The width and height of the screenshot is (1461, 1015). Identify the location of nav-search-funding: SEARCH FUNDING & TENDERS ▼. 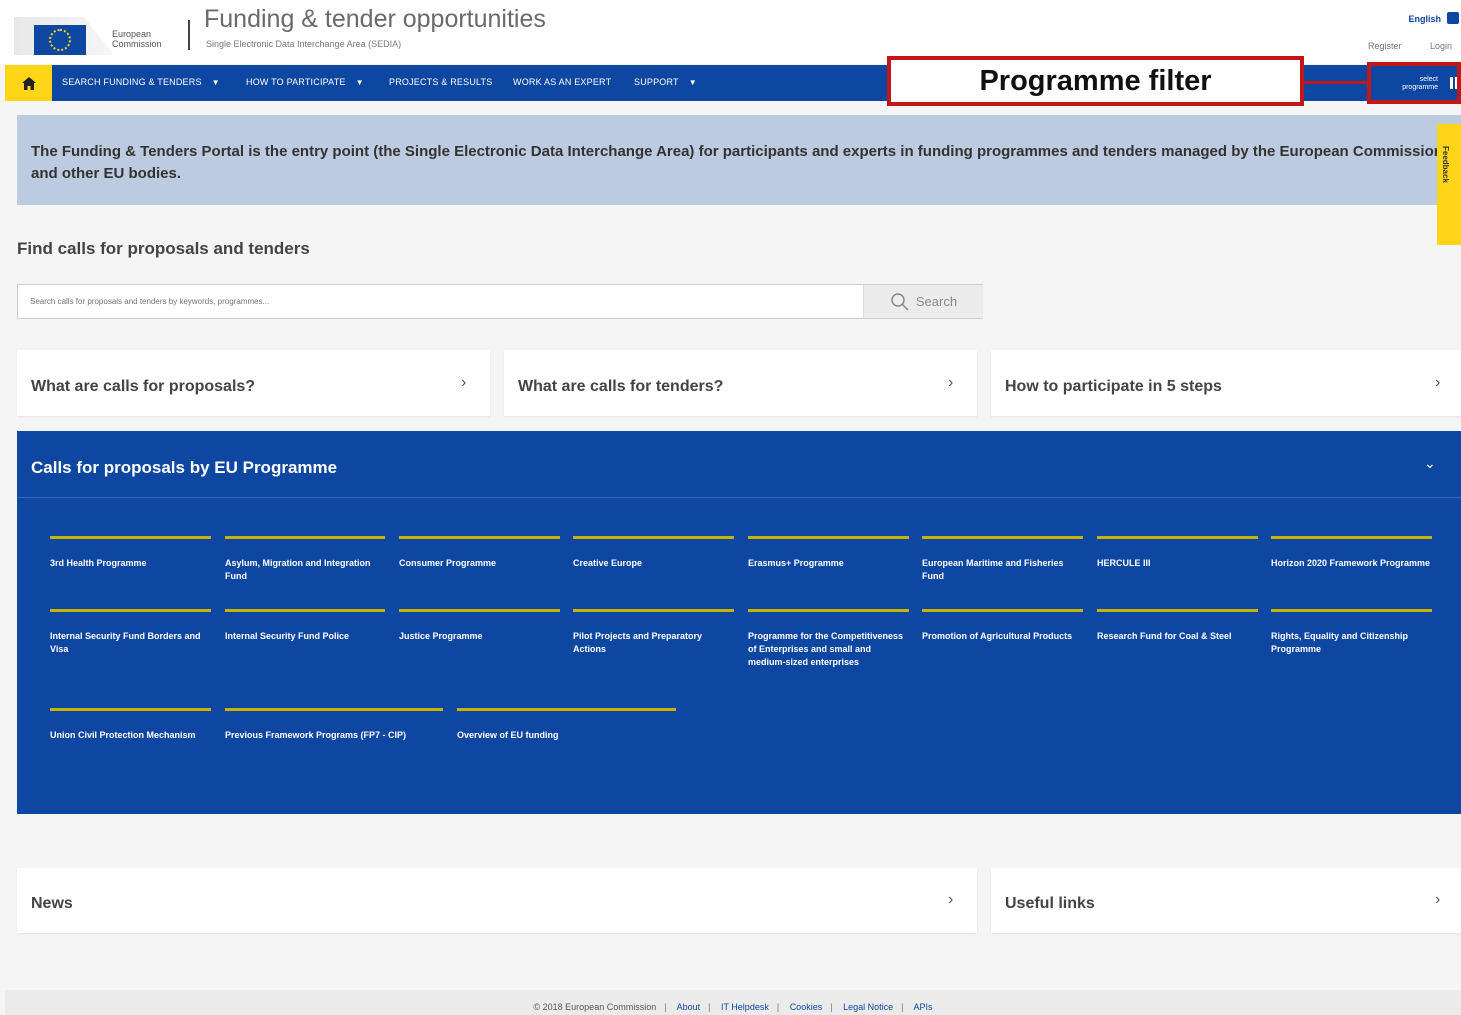
(141, 82).